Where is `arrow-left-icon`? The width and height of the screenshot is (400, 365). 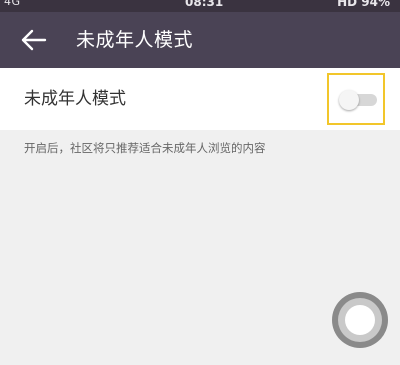
arrow-left-icon is located at coordinates (34, 40).